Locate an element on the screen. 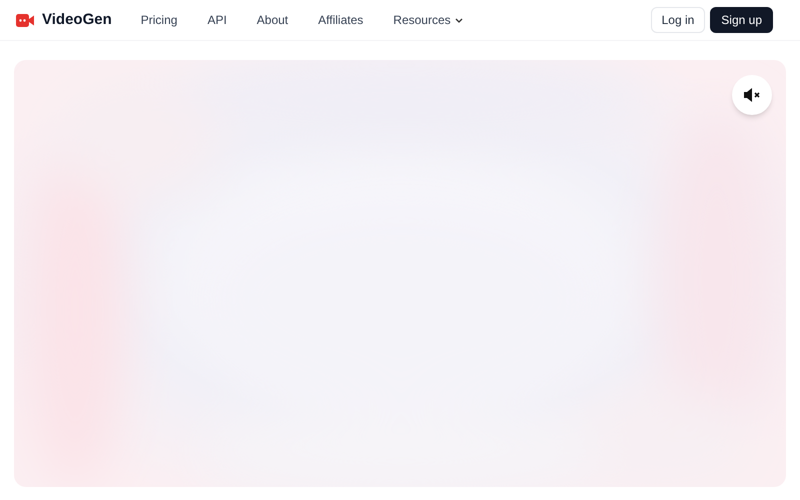 This screenshot has width=800, height=500. brand-name: VideoGen is located at coordinates (77, 20).